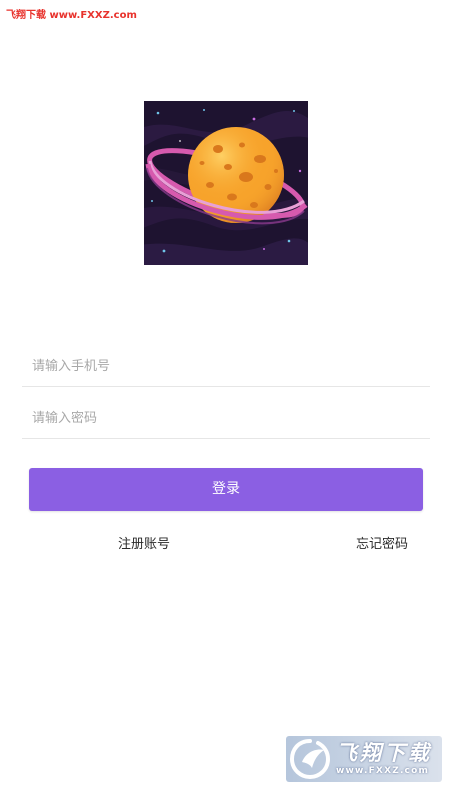 The width and height of the screenshot is (452, 792). I want to click on fxxz-logo-icon, so click(310, 759).